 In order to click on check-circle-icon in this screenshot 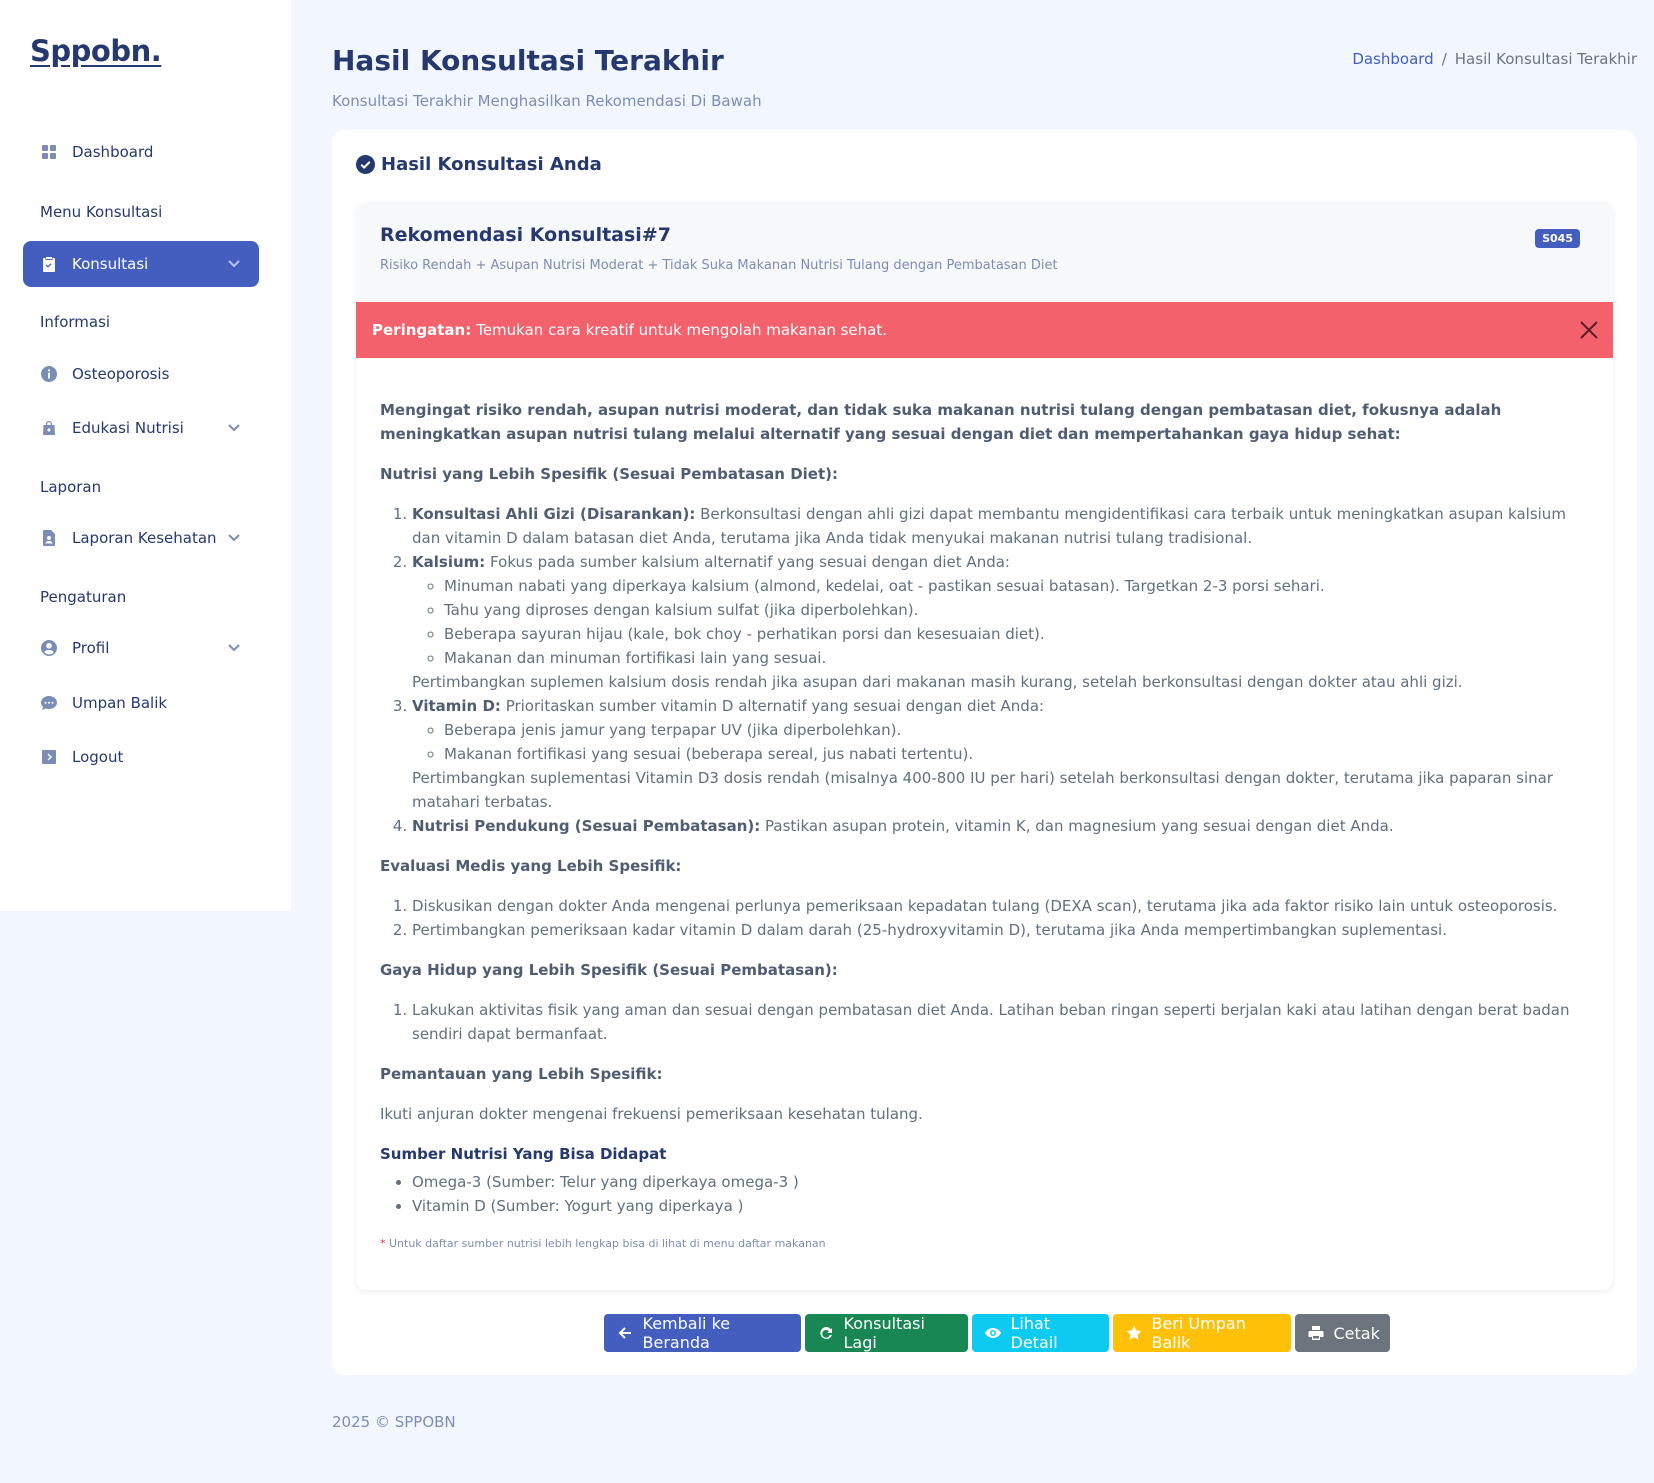, I will do `click(365, 164)`.